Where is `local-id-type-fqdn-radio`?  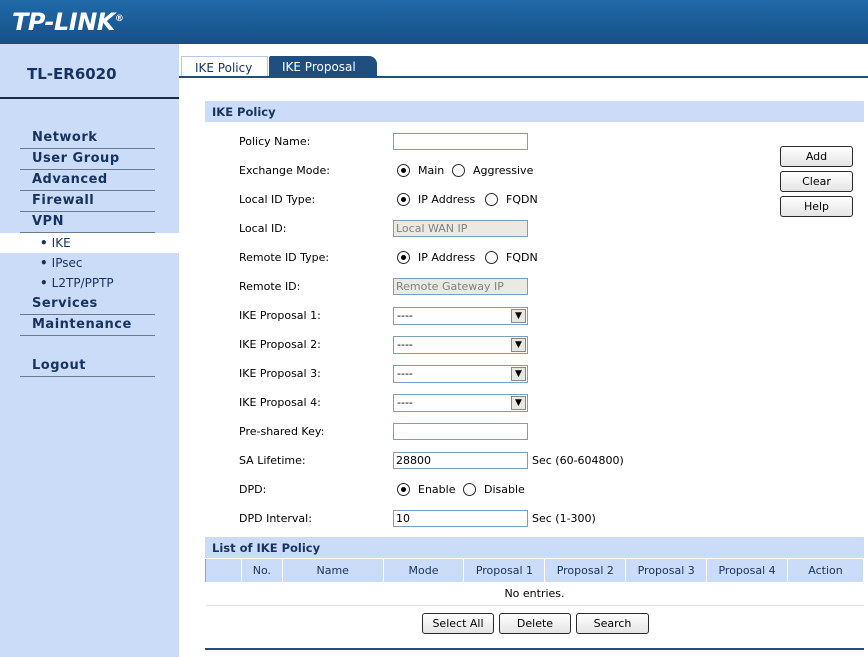
local-id-type-fqdn-radio is located at coordinates (491, 199).